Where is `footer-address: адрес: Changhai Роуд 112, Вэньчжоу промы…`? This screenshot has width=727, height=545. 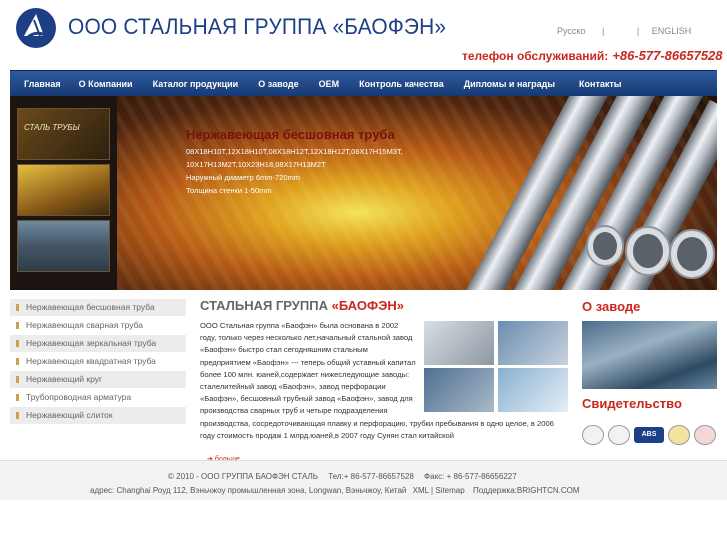 footer-address: адрес: Changhai Роуд 112, Вэньчжоу промы… is located at coordinates (248, 490).